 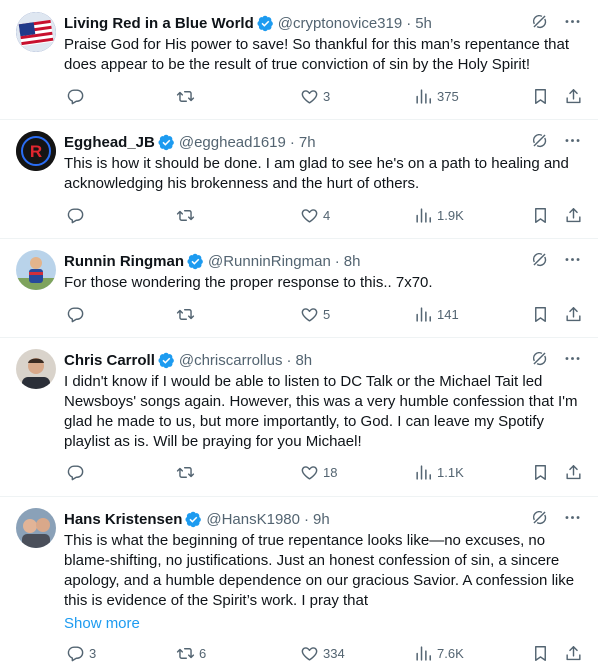 What do you see at coordinates (123, 519) in the screenshot?
I see `display-name: Hans Kristensen` at bounding box center [123, 519].